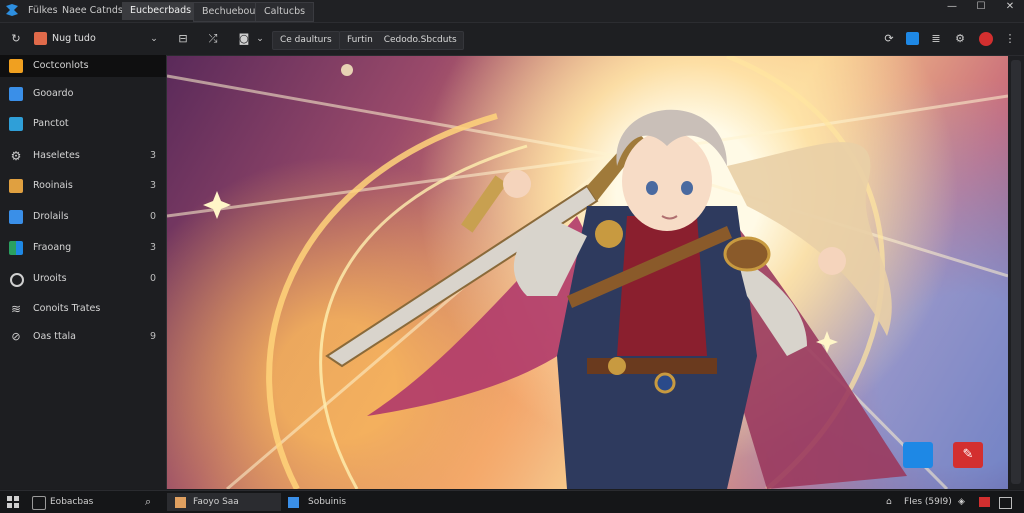  I want to click on alert-icon, so click(986, 39).